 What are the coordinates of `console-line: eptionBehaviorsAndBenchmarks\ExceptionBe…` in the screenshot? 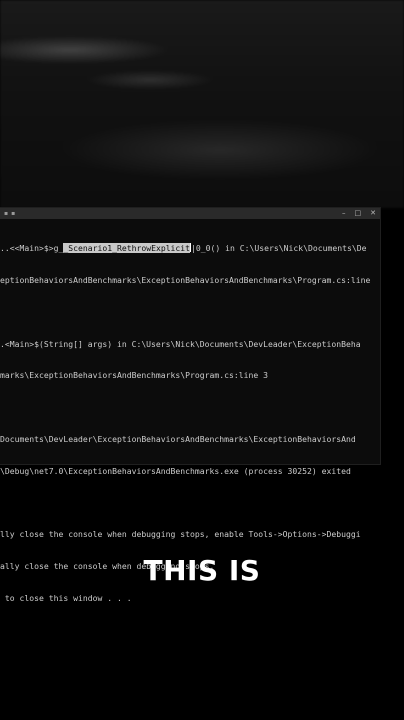 It's located at (185, 279).